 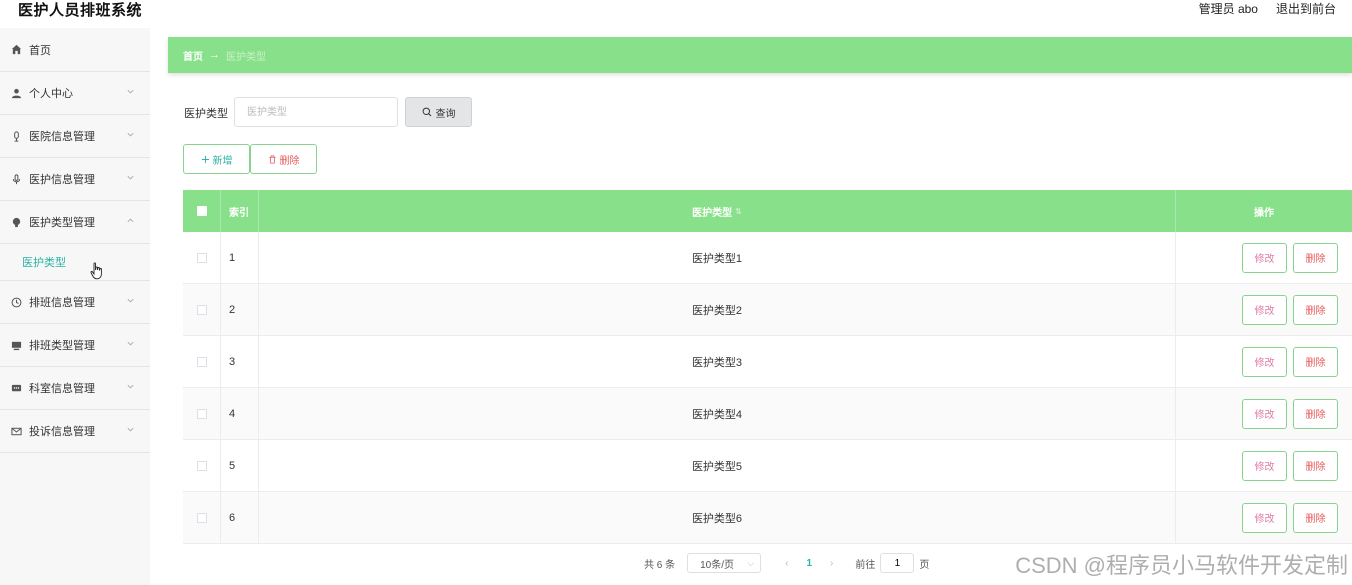 What do you see at coordinates (717, 361) in the screenshot?
I see `row-type: 医护类型3` at bounding box center [717, 361].